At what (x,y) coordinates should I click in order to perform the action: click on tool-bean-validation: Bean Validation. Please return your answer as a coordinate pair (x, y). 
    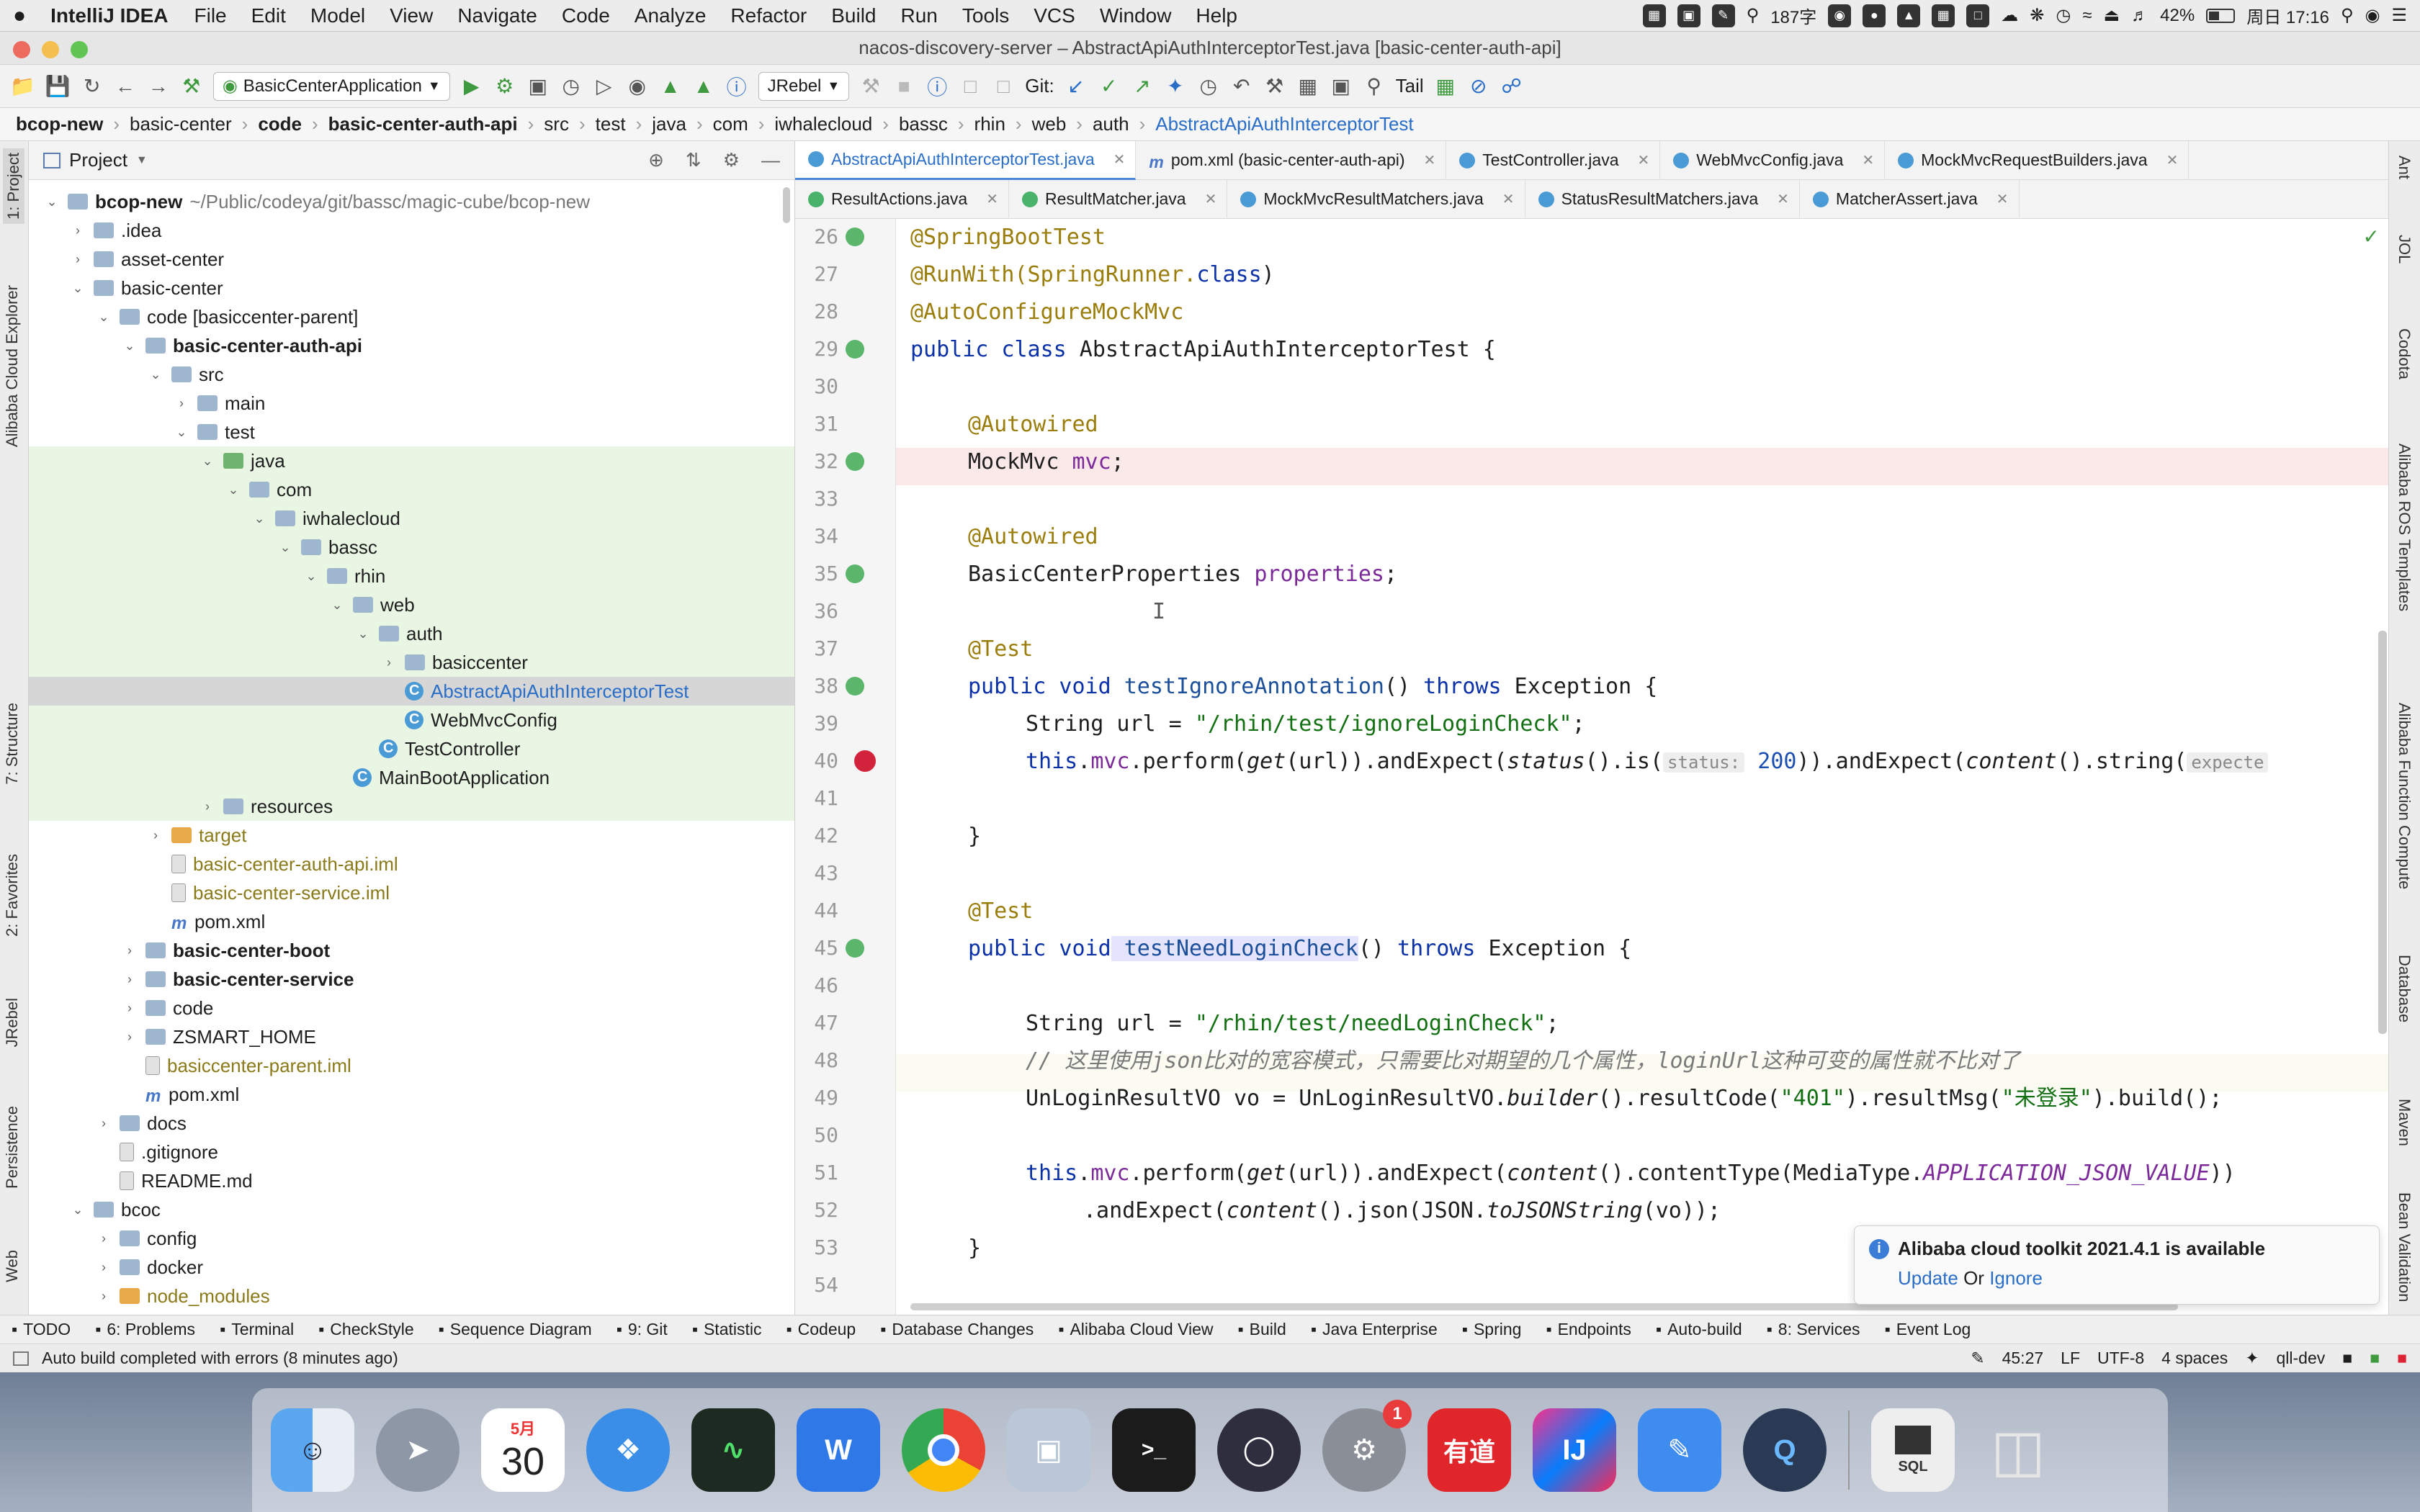
    Looking at the image, I should click on (2404, 1247).